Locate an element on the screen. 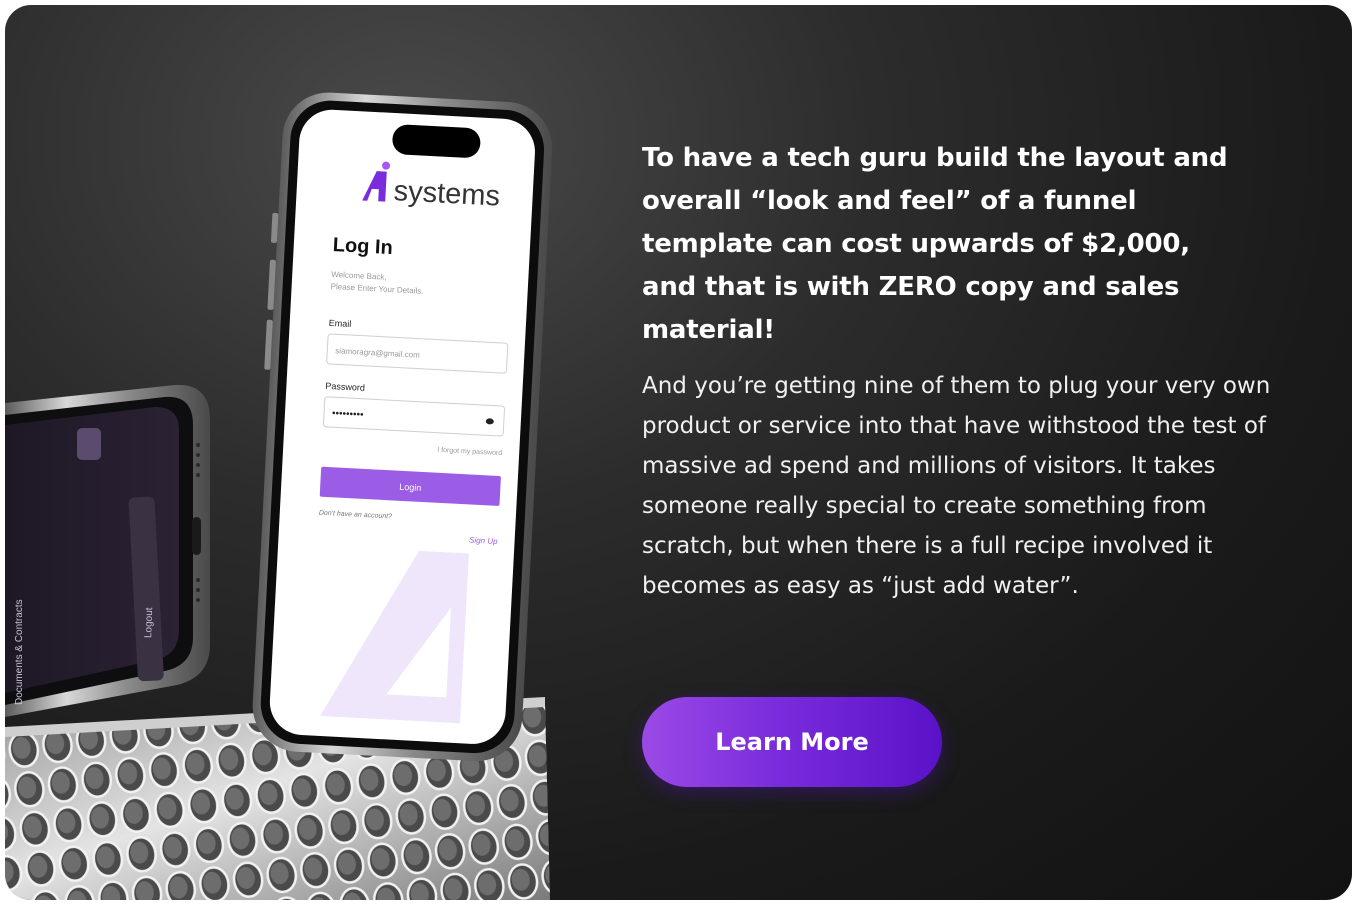  brand-name: systems is located at coordinates (447, 194).